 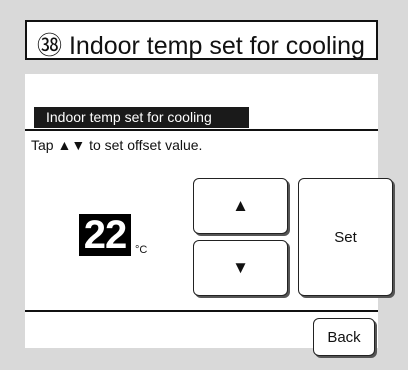 I want to click on back-button-label: Back, so click(x=344, y=337).